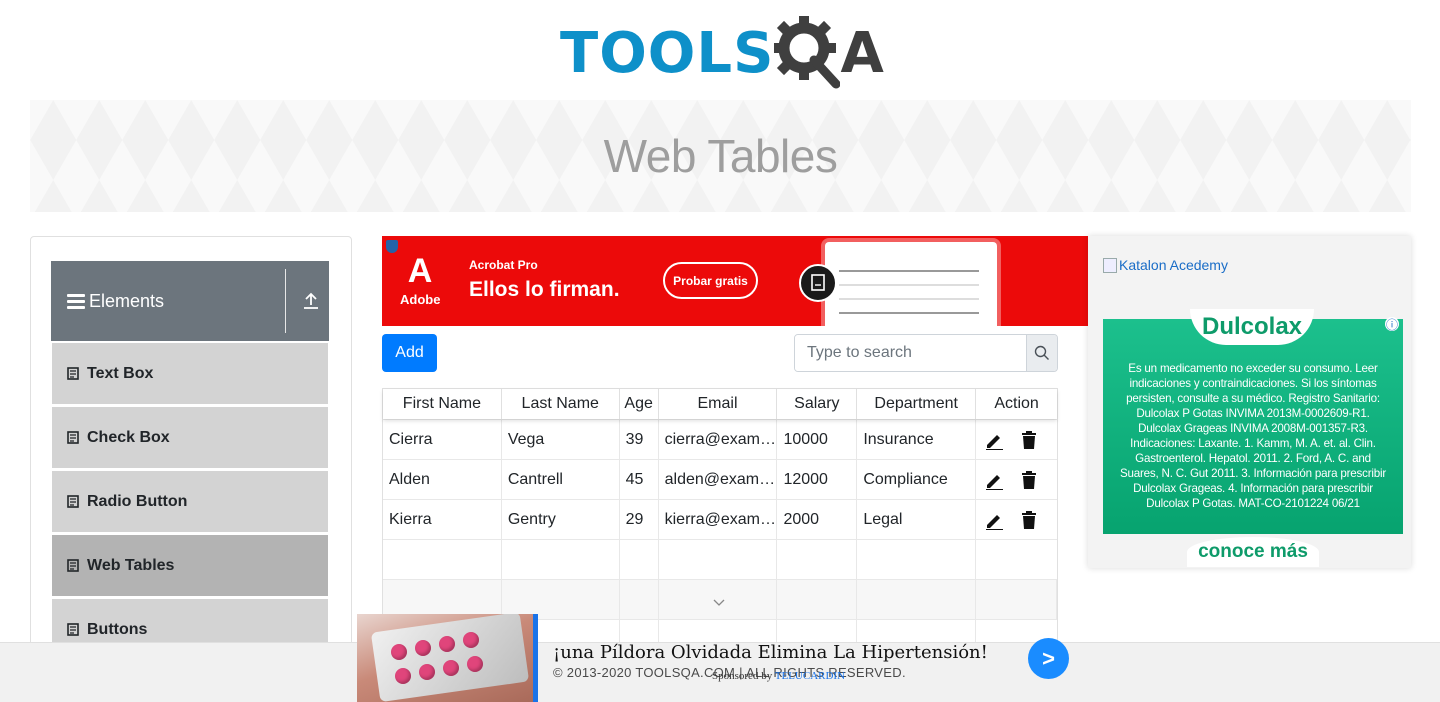 The height and width of the screenshot is (702, 1440). What do you see at coordinates (639, 479) in the screenshot?
I see `cell-age: 45` at bounding box center [639, 479].